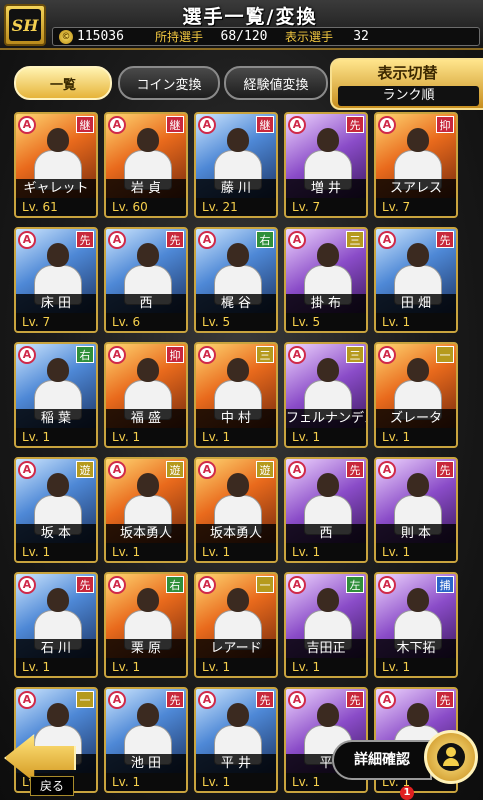  Describe the element at coordinates (416, 625) in the screenshot. I see `player-card: A 捕 木下拓 Lv. 1` at that location.